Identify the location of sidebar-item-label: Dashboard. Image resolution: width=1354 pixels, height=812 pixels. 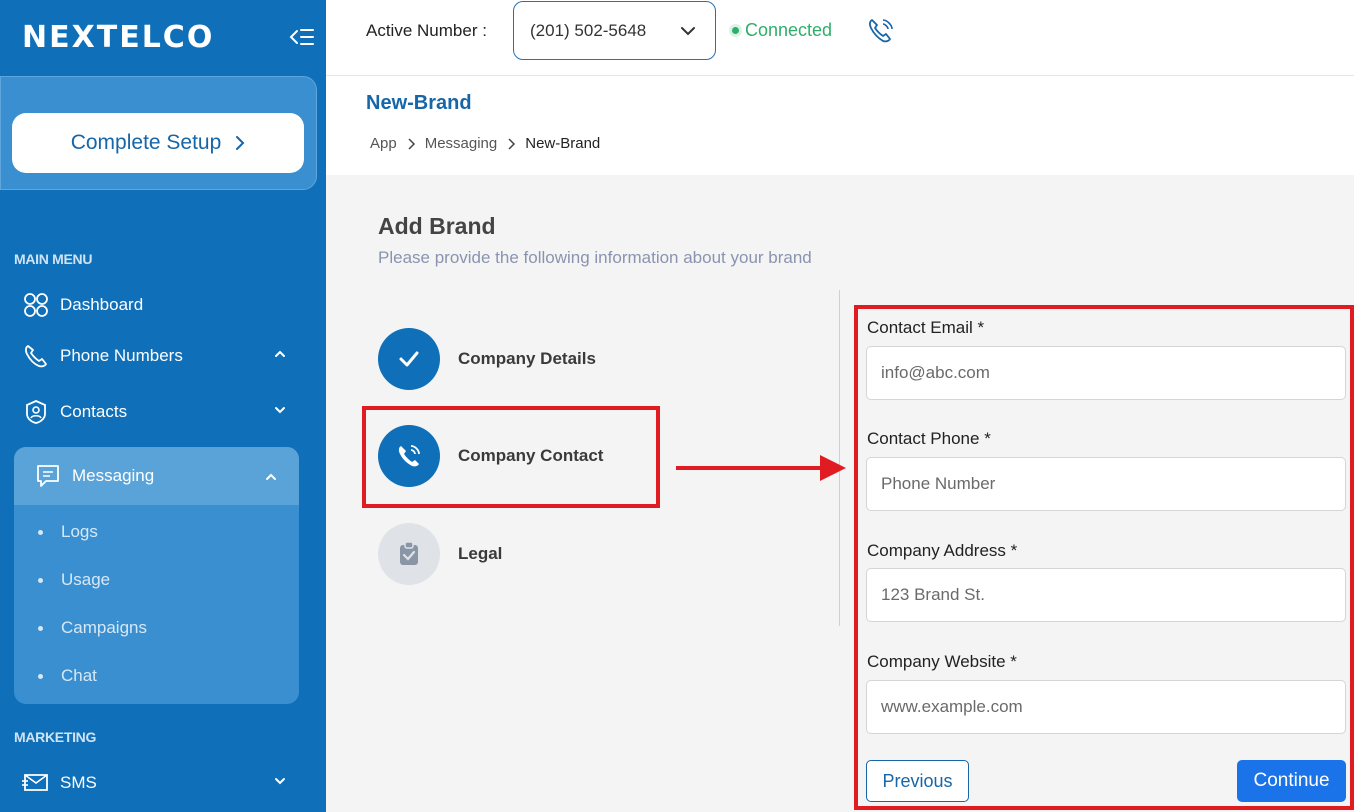
(102, 304).